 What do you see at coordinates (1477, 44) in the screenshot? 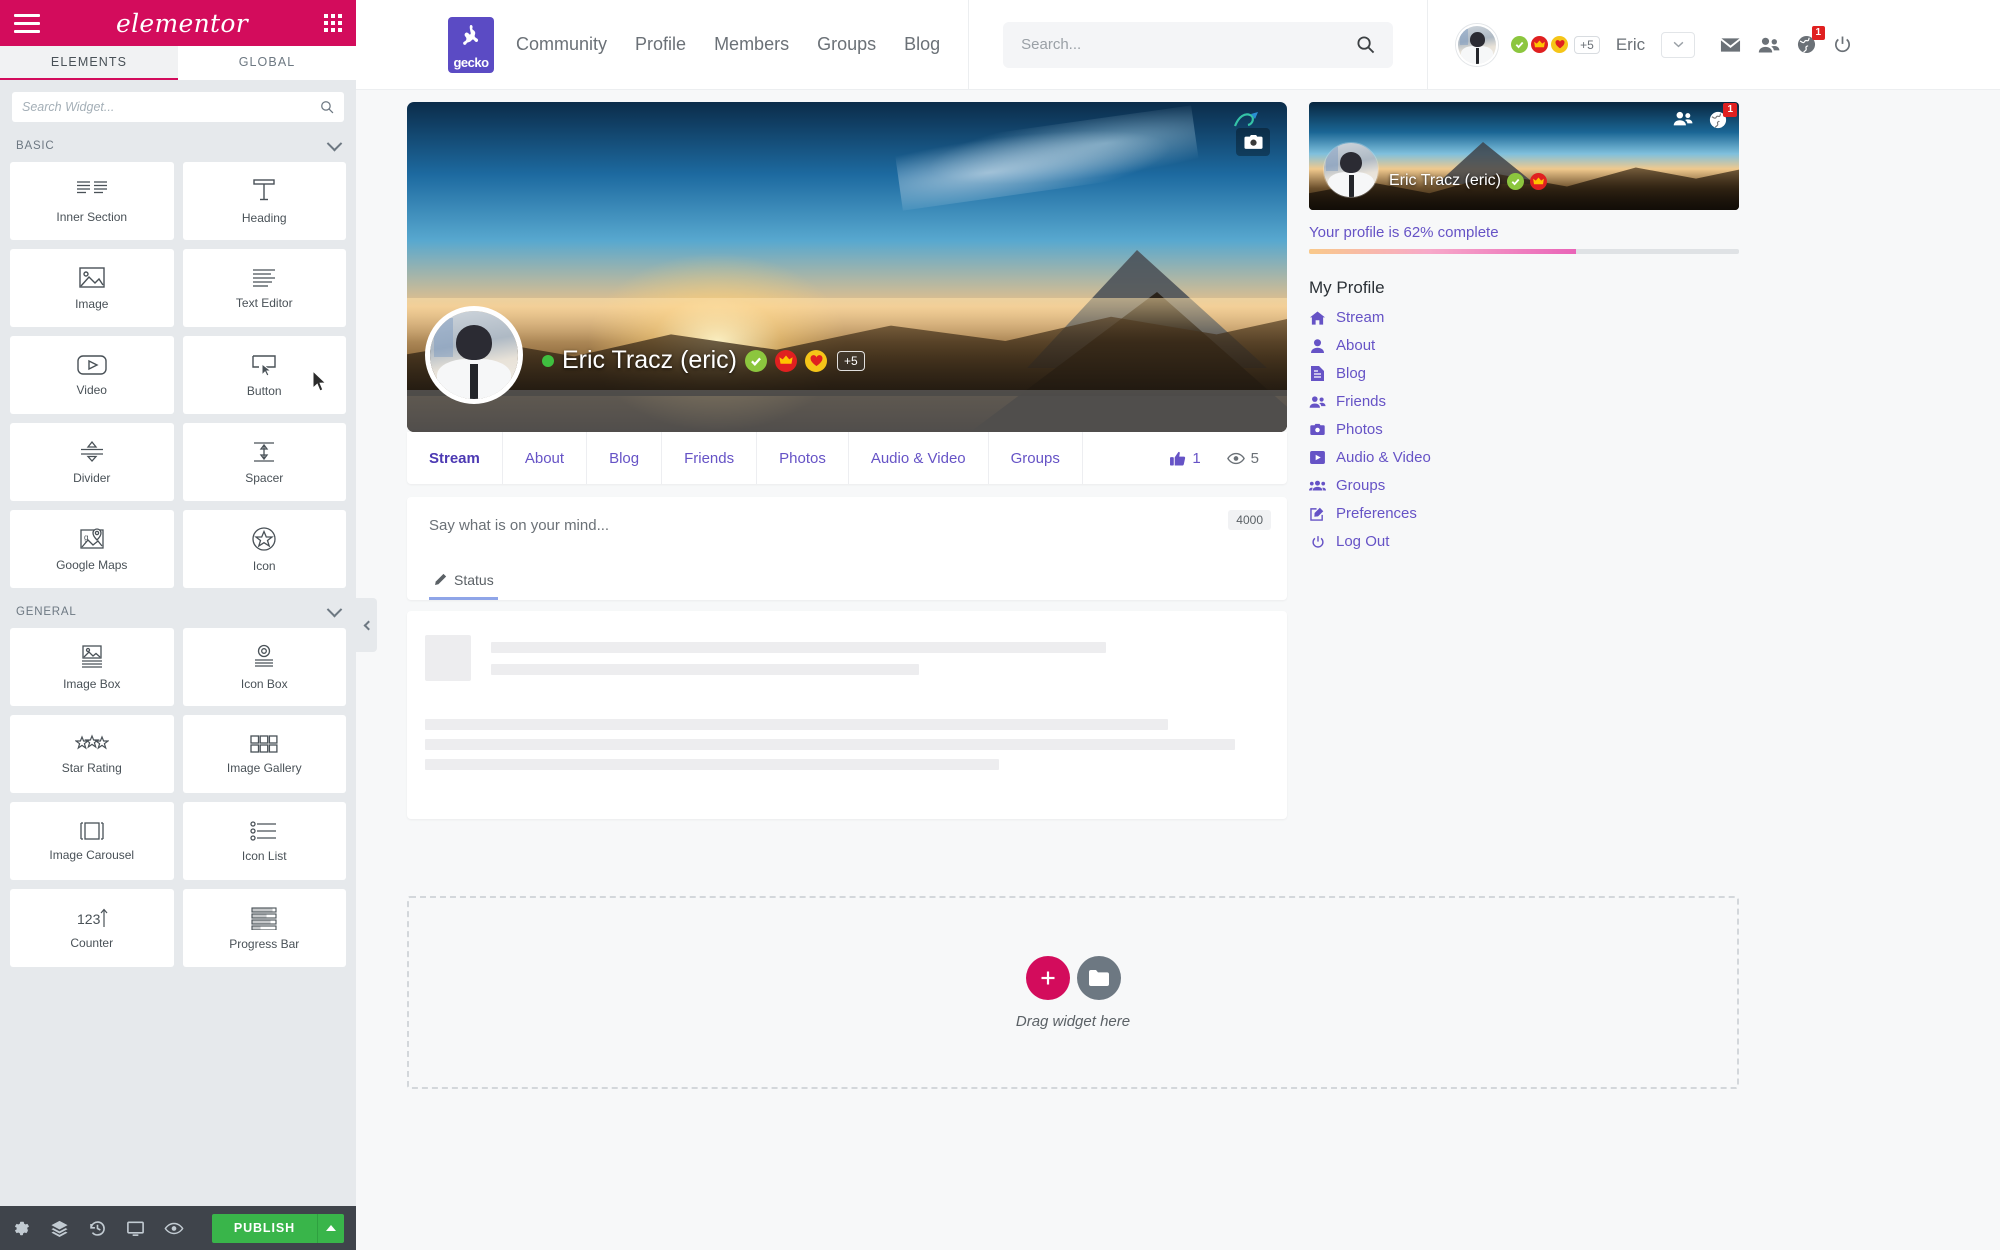
I see `avatar` at bounding box center [1477, 44].